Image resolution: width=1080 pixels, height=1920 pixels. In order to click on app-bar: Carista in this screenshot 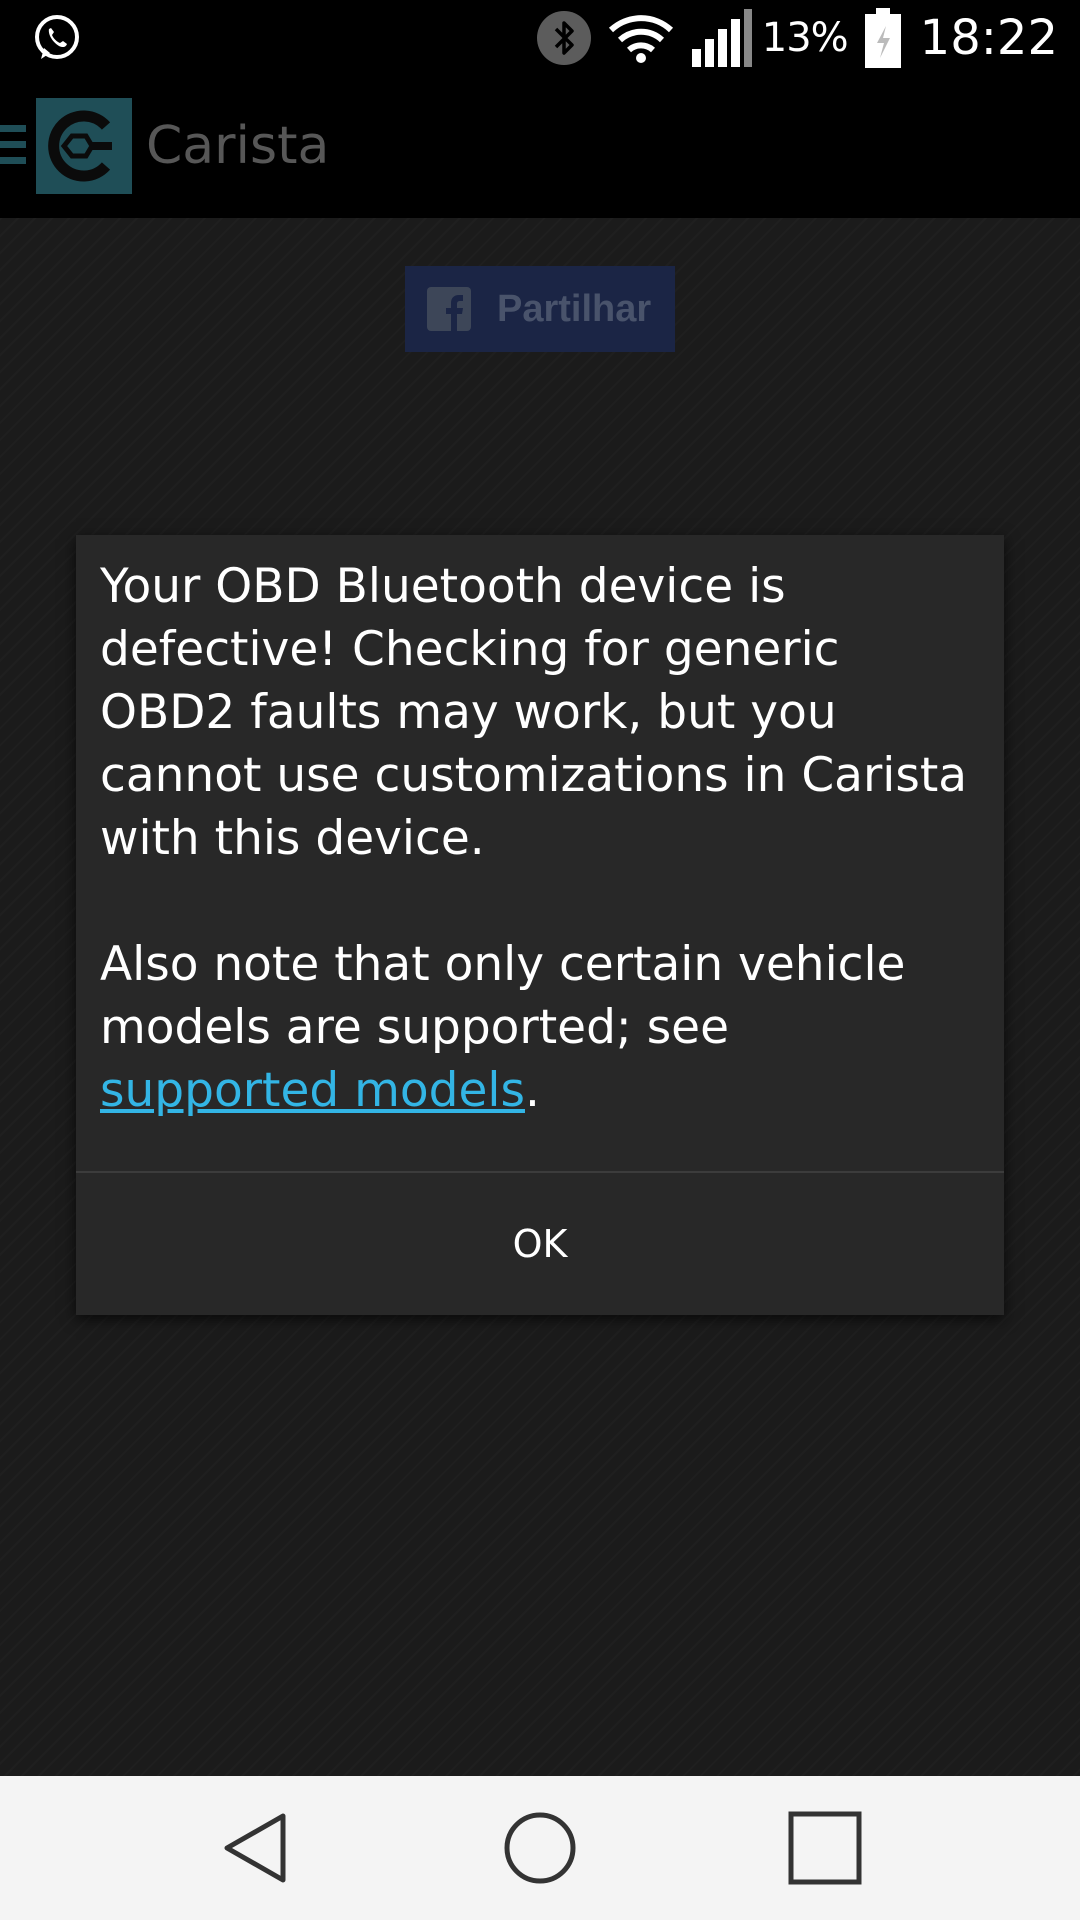, I will do `click(540, 147)`.